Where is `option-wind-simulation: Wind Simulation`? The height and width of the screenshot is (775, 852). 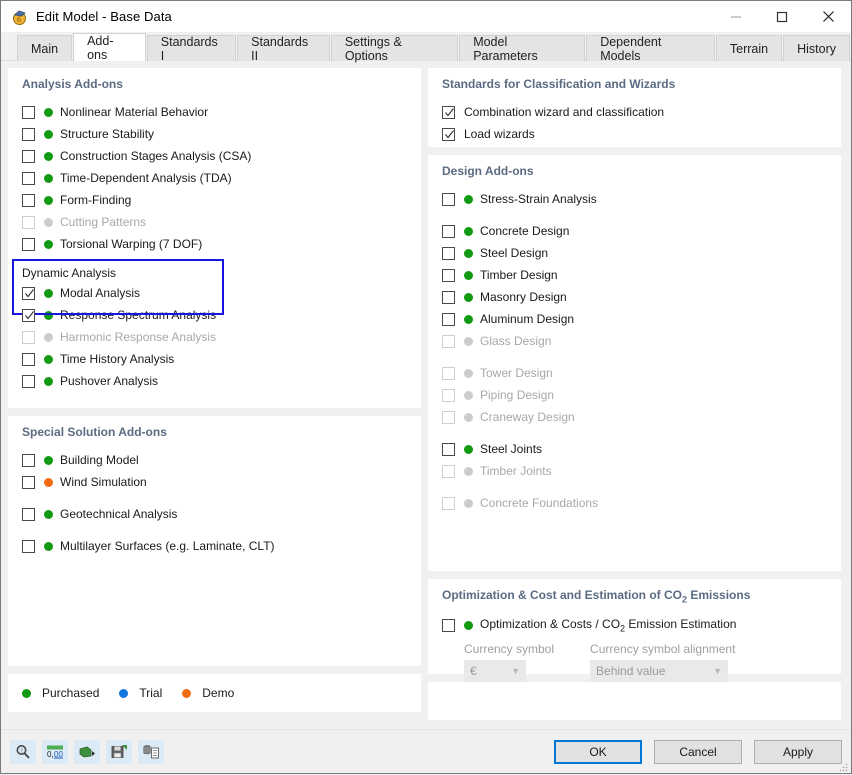
option-wind-simulation: Wind Simulation is located at coordinates (214, 482).